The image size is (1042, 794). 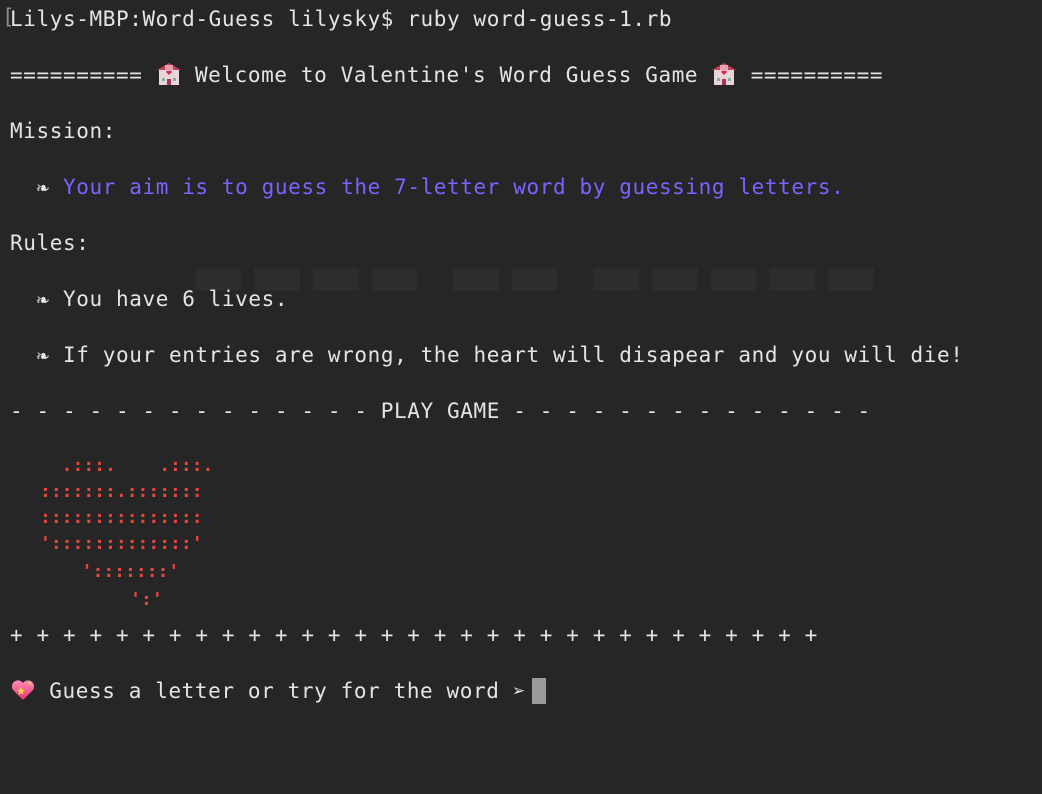 I want to click on heart-art-line: ':', so click(x=119, y=599).